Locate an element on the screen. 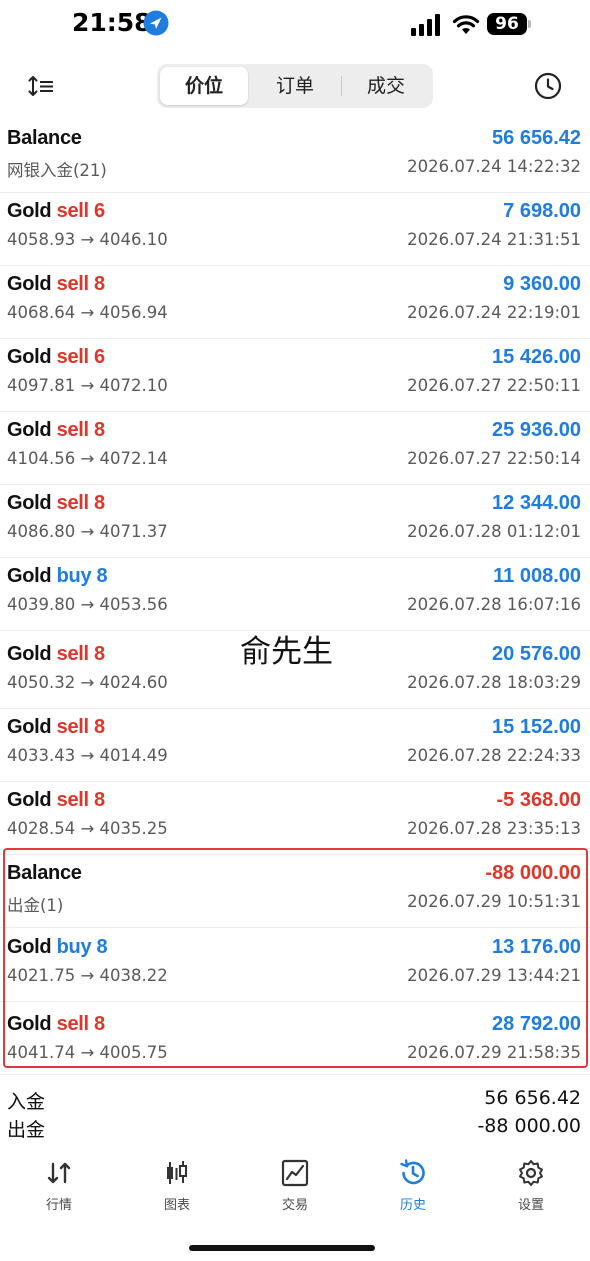 The width and height of the screenshot is (590, 1261). tab-charts: 图表 is located at coordinates (177, 1187).